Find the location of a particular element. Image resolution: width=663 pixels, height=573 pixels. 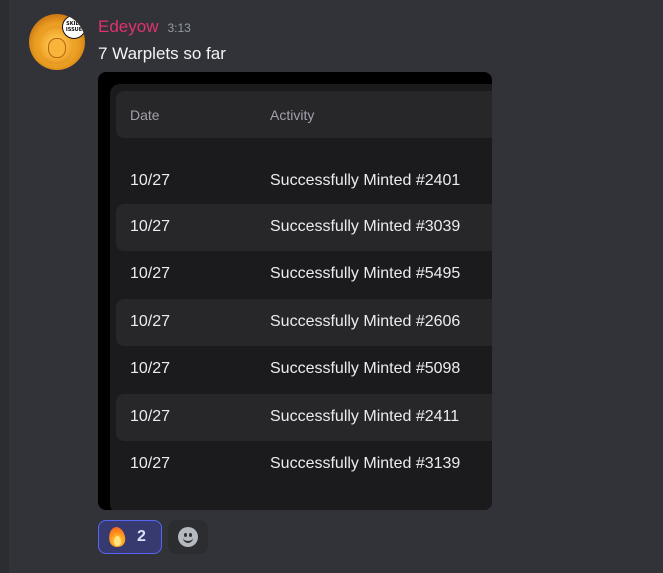

username: Edeyow is located at coordinates (128, 27).